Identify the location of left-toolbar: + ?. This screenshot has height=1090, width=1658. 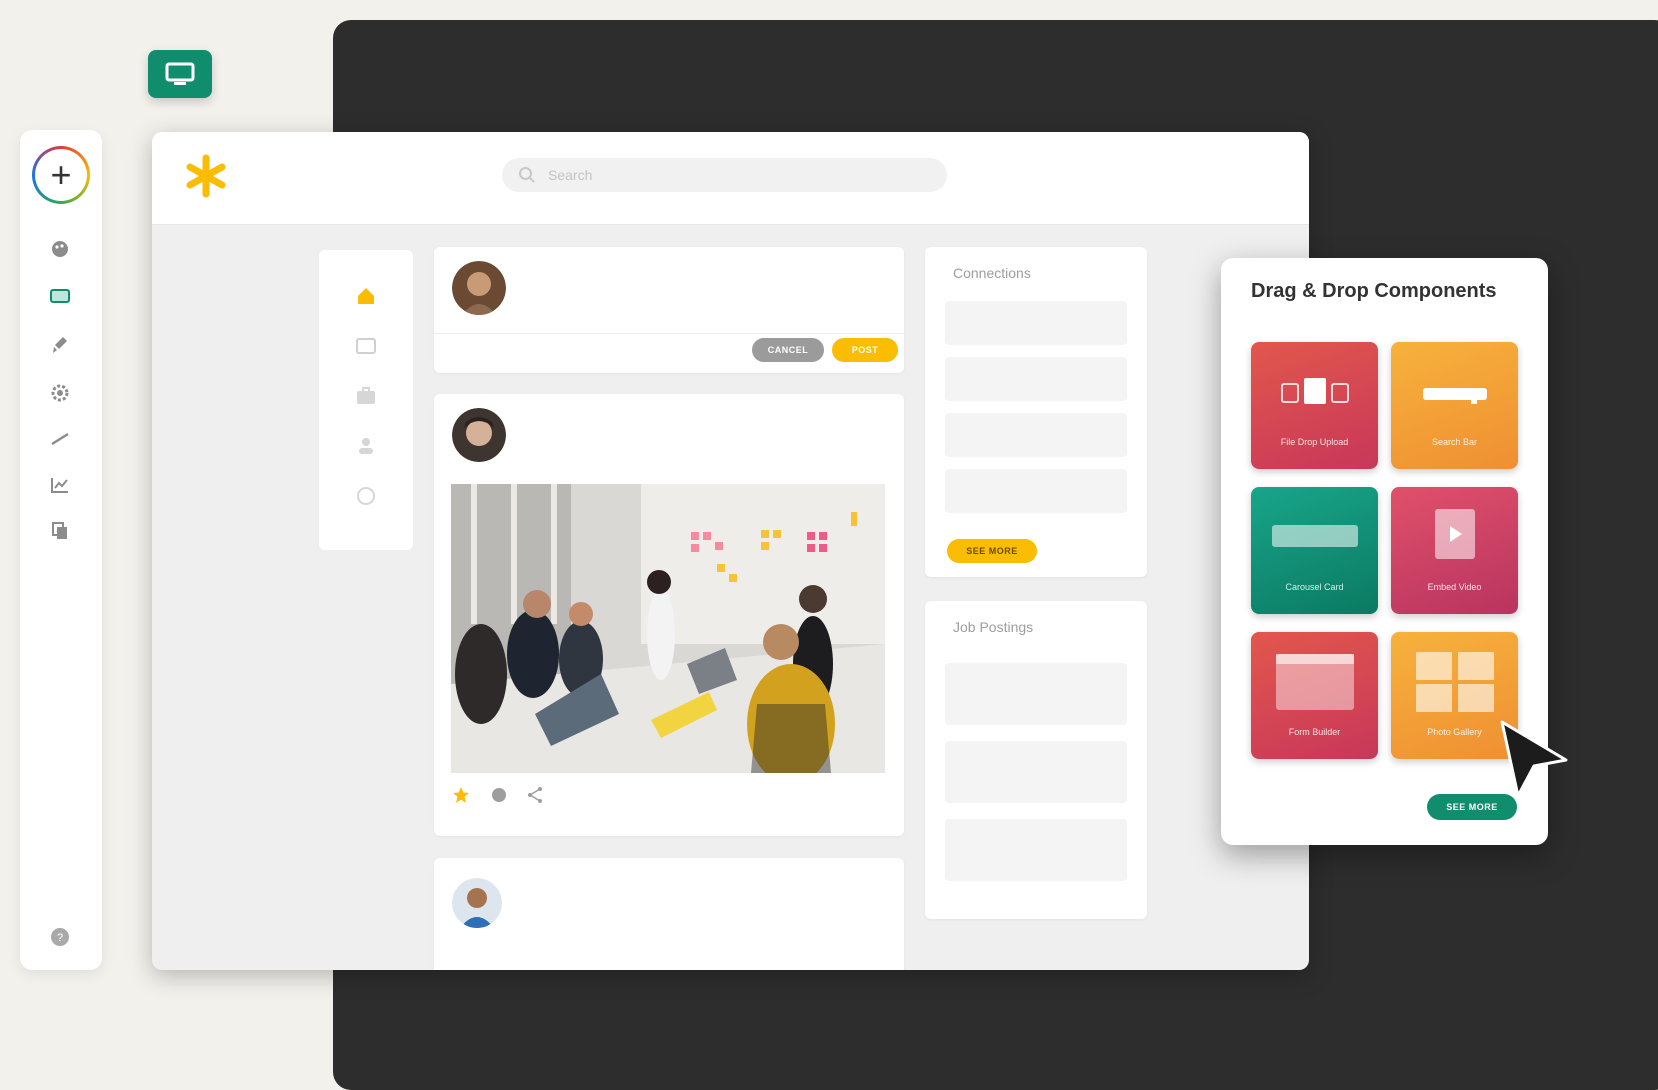
(61, 550).